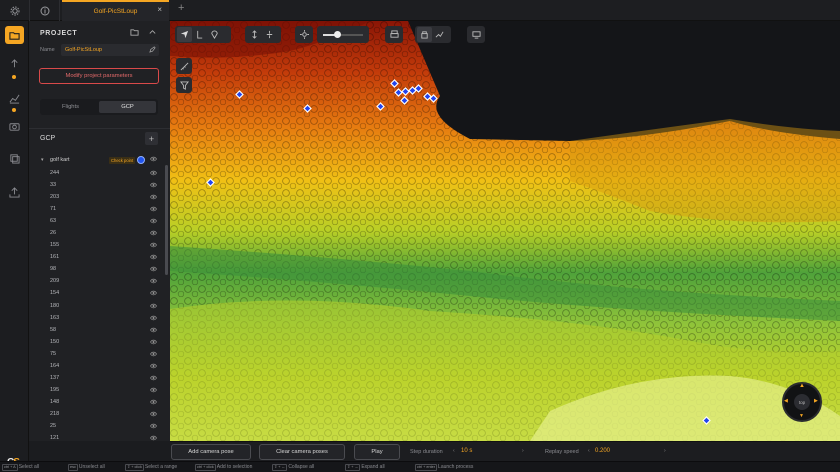 The width and height of the screenshot is (840, 472). I want to click on project-name-field: Golf-PicStLoup, so click(110, 50).